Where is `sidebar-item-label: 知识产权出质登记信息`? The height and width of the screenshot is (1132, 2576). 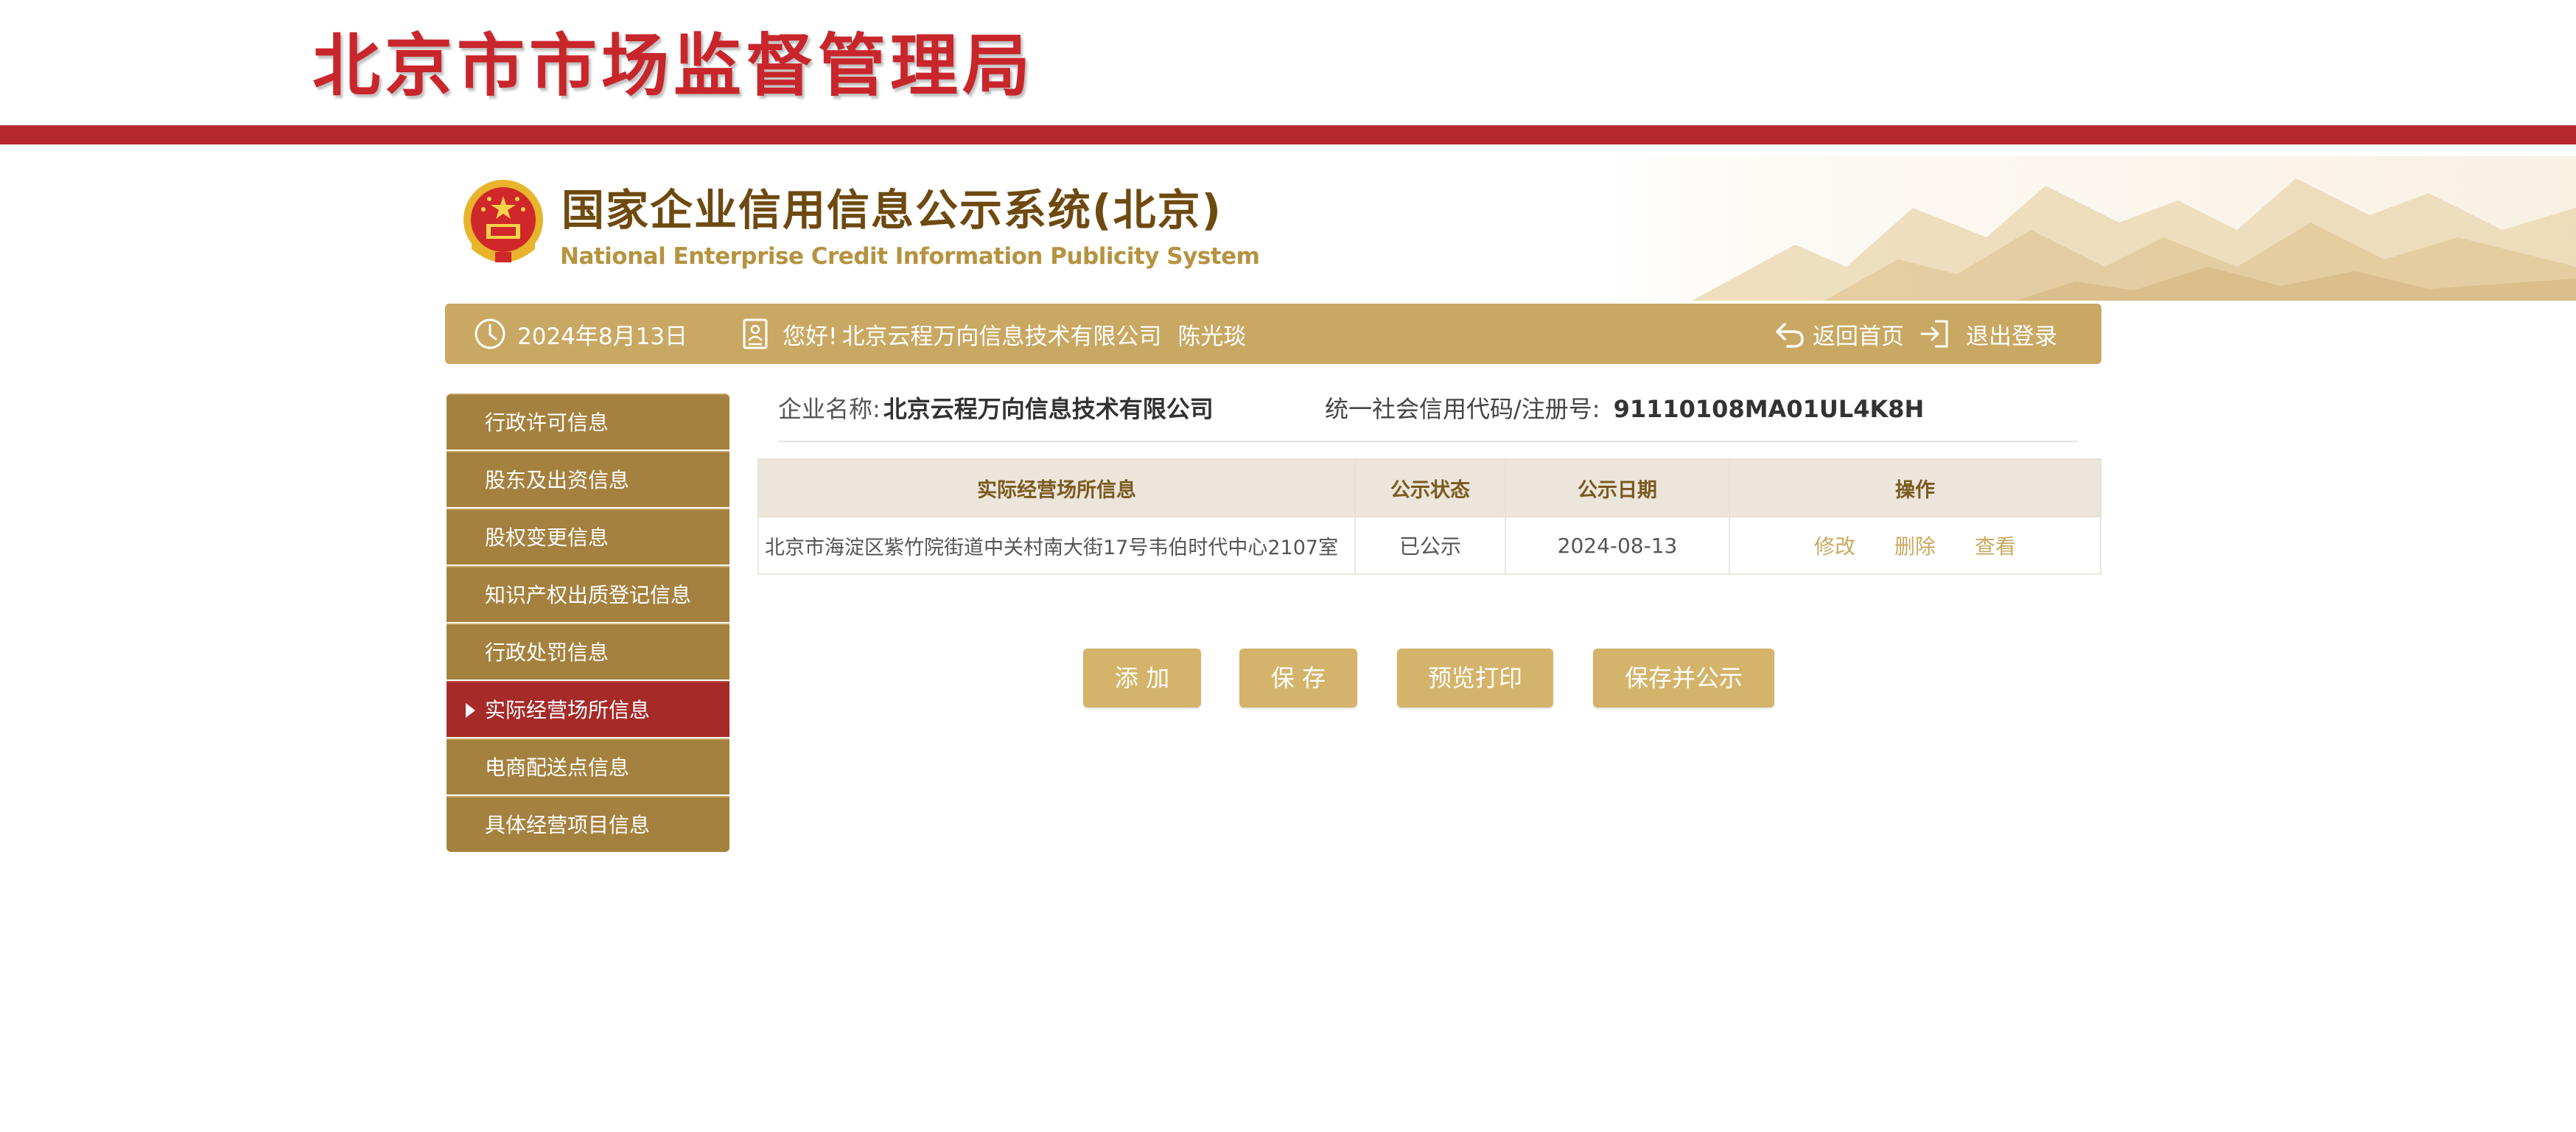
sidebar-item-label: 知识产权出质登记信息 is located at coordinates (588, 595).